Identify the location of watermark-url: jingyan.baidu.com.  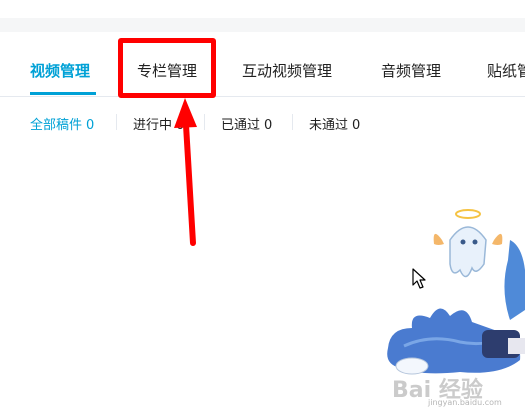
(465, 402).